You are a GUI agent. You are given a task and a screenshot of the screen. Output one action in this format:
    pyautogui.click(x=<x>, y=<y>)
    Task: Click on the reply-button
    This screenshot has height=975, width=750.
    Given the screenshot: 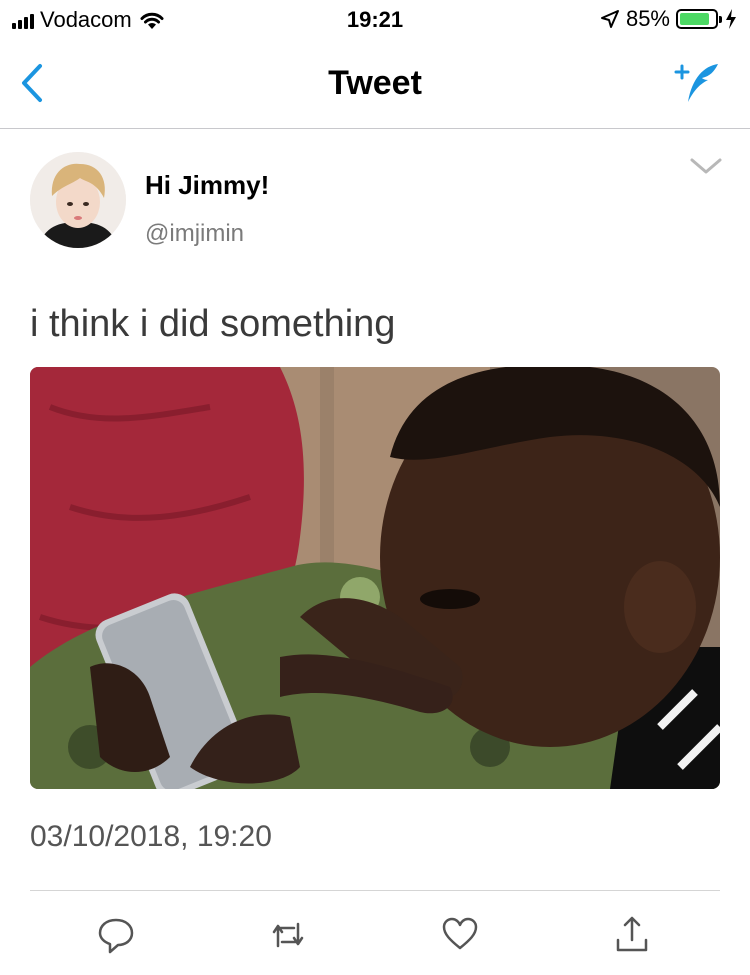 What is the action you would take?
    pyautogui.click(x=116, y=935)
    